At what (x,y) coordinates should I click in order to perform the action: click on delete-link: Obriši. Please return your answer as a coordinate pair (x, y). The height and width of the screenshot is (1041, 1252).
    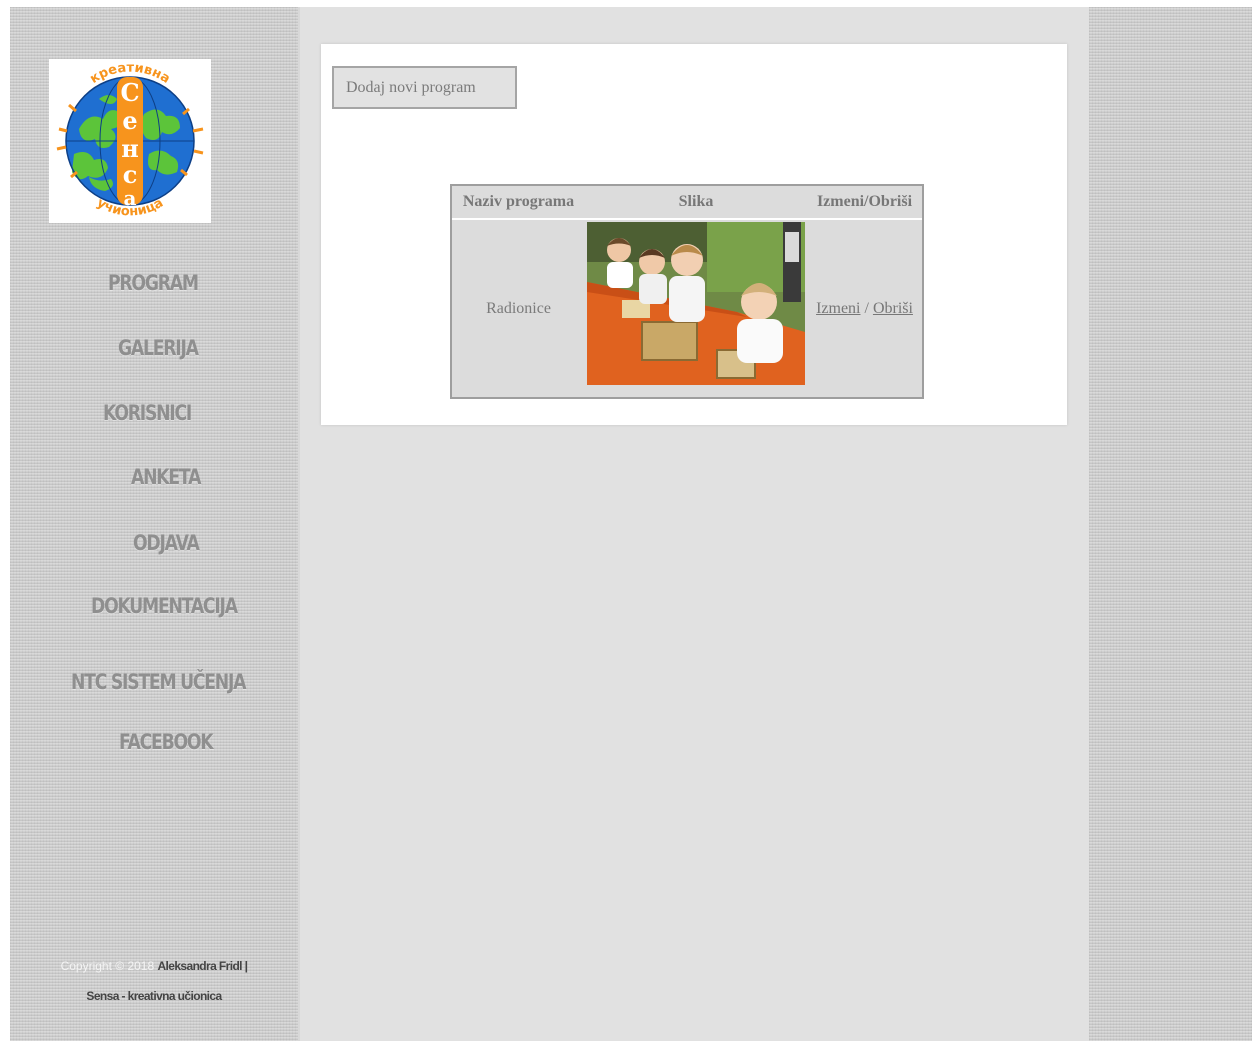
    Looking at the image, I should click on (893, 308).